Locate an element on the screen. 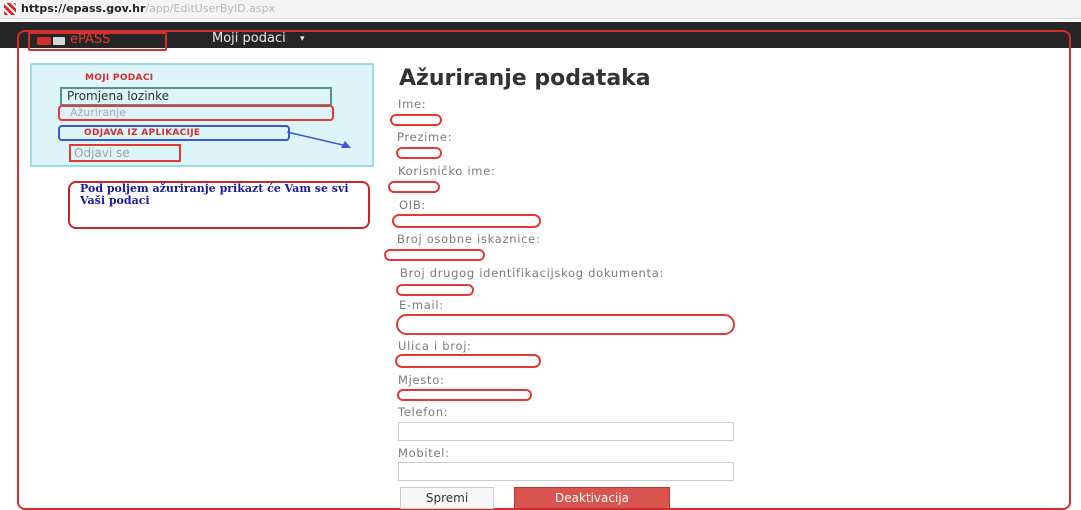 This screenshot has width=1081, height=510. mobitel-input is located at coordinates (566, 471).